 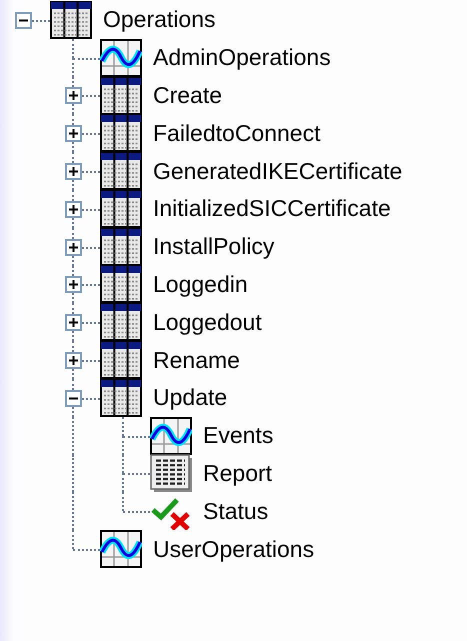 I want to click on report-icon, so click(x=171, y=473).